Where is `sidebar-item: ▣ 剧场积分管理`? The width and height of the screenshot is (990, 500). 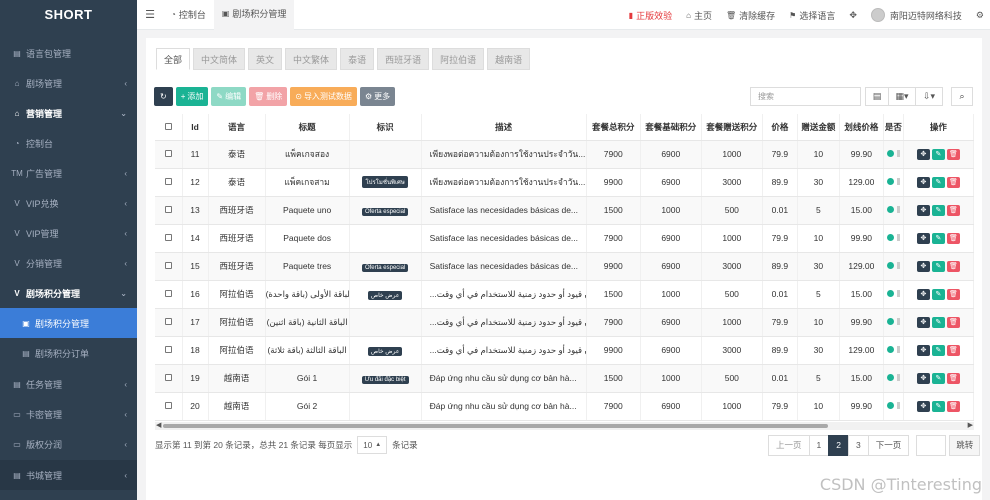
sidebar-item: ▣ 剧场积分管理 is located at coordinates (68, 323).